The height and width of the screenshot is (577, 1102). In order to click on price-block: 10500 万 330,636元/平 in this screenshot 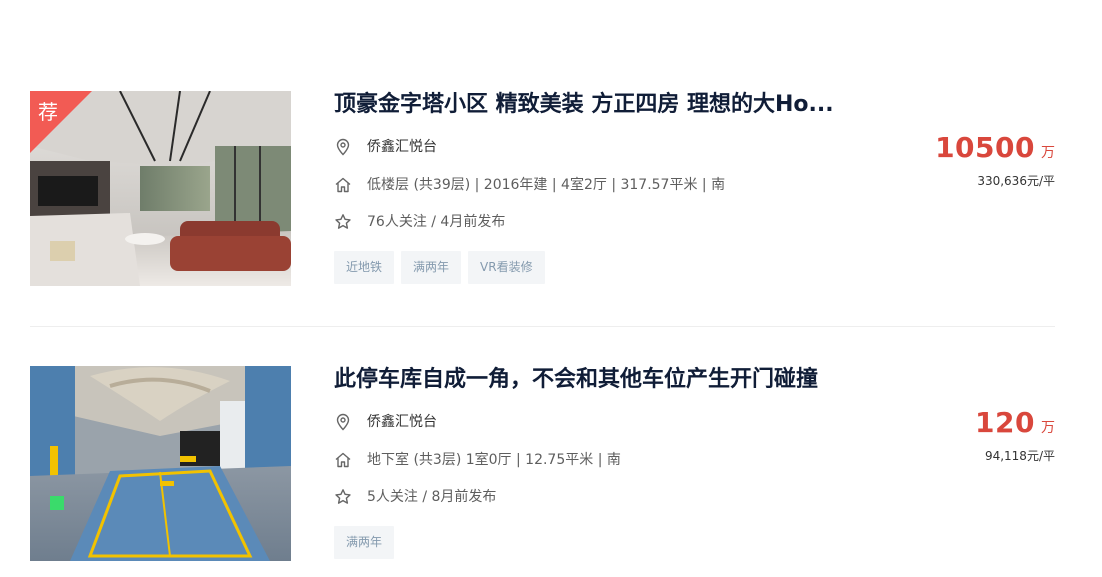, I will do `click(995, 160)`.